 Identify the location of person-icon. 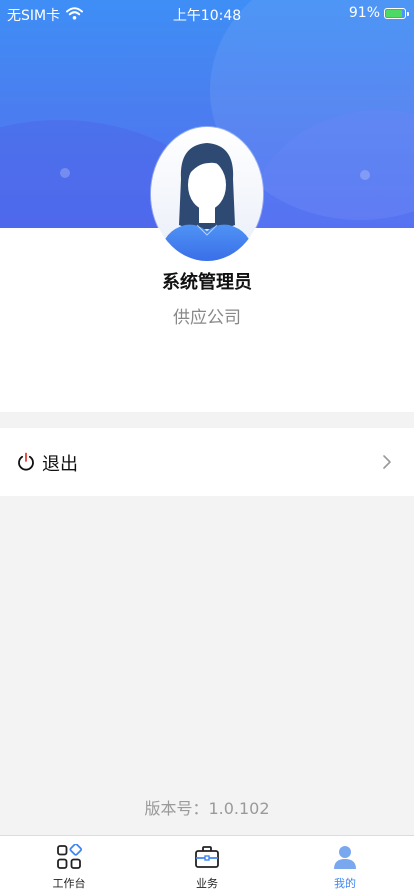
(345, 857).